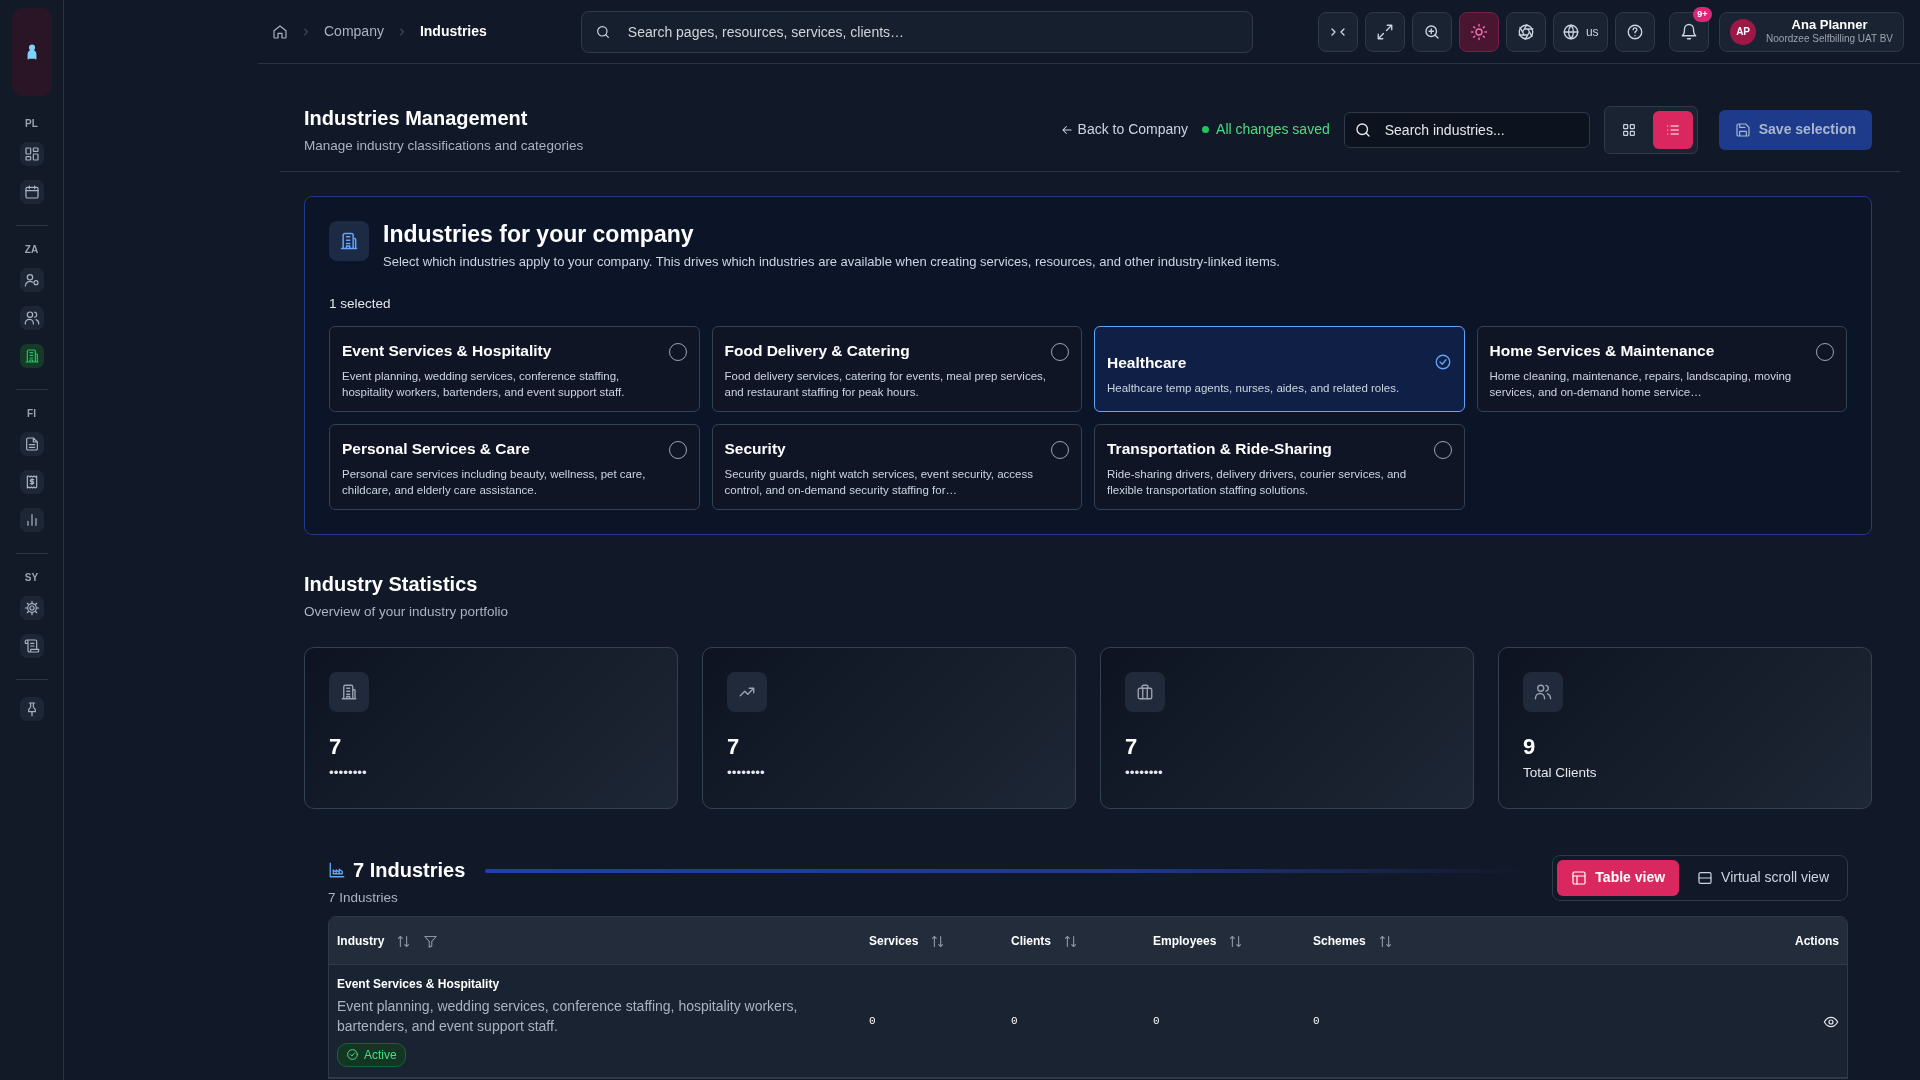  What do you see at coordinates (361, 940) in the screenshot?
I see `column-header: Industry` at bounding box center [361, 940].